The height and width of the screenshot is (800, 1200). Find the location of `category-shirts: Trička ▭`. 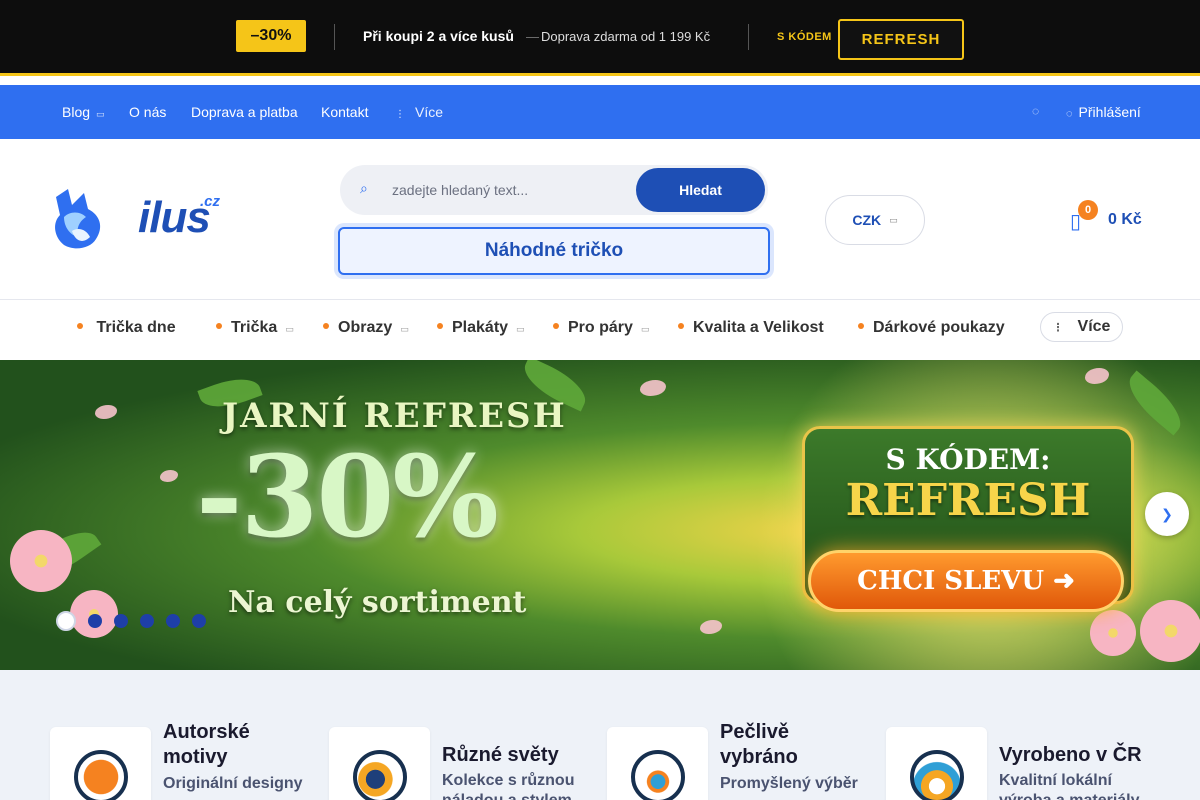

category-shirts: Trička ▭ is located at coordinates (255, 328).